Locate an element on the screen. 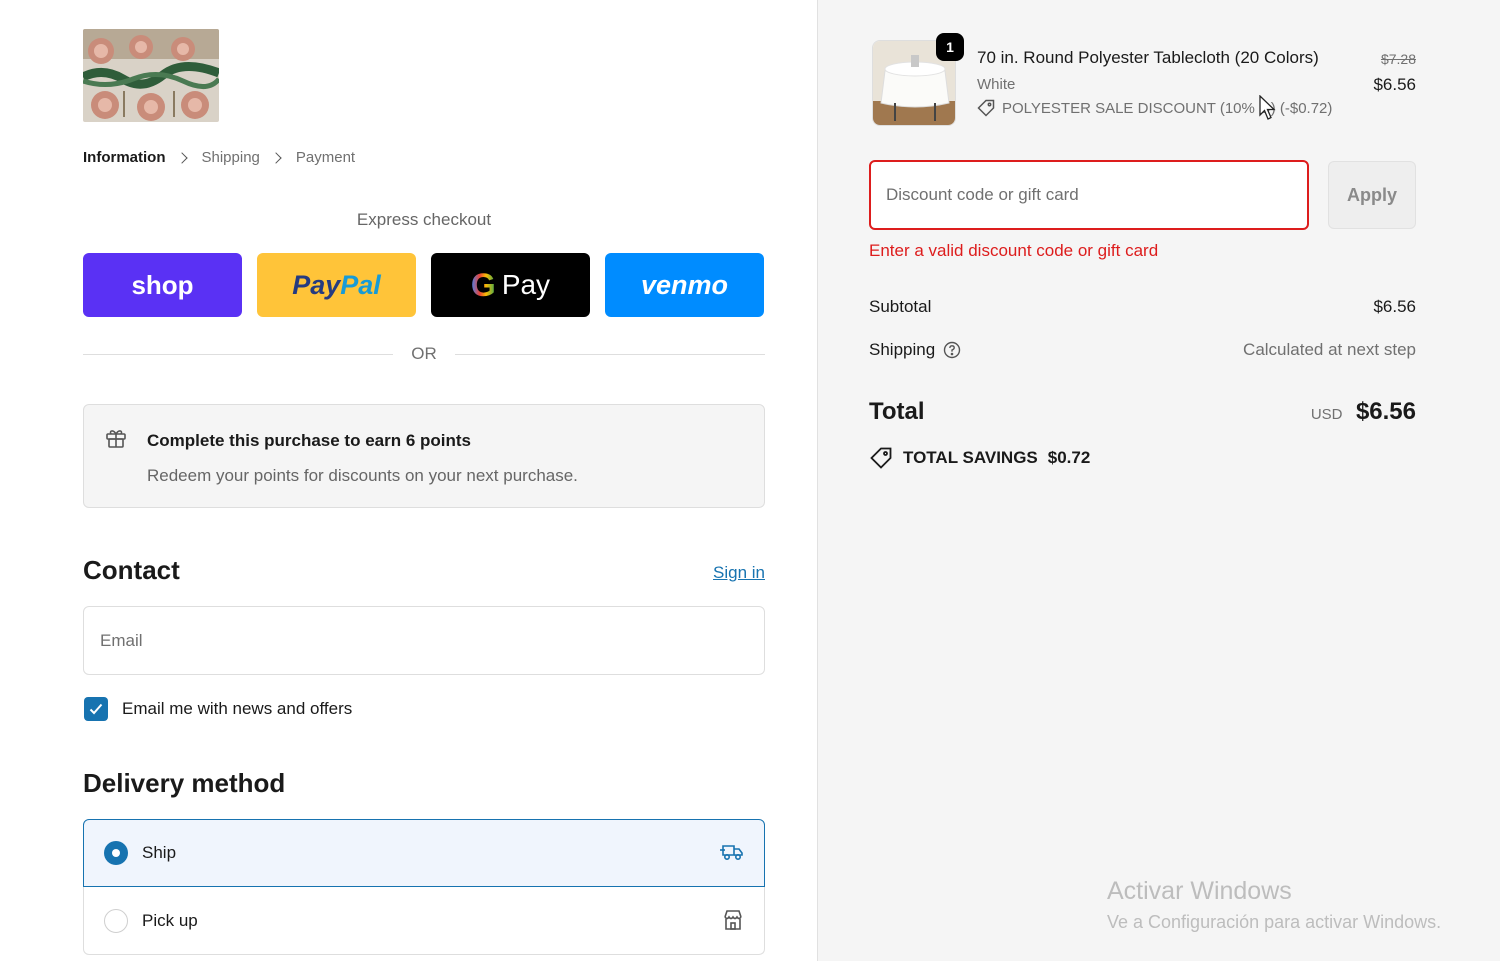 The height and width of the screenshot is (961, 1500). delivery-heading: Delivery method is located at coordinates (184, 783).